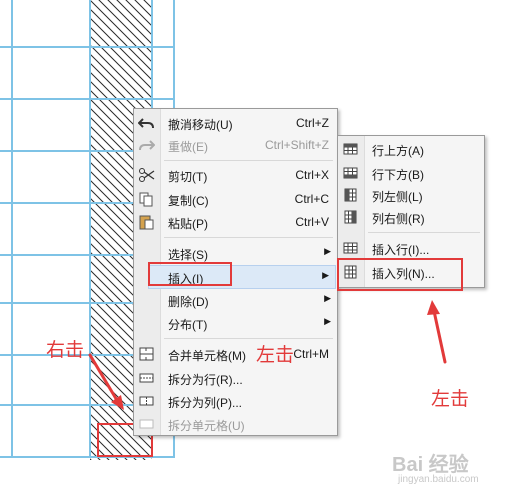  What do you see at coordinates (188, 177) in the screenshot?
I see `menu-label: 剪切(T)` at bounding box center [188, 177].